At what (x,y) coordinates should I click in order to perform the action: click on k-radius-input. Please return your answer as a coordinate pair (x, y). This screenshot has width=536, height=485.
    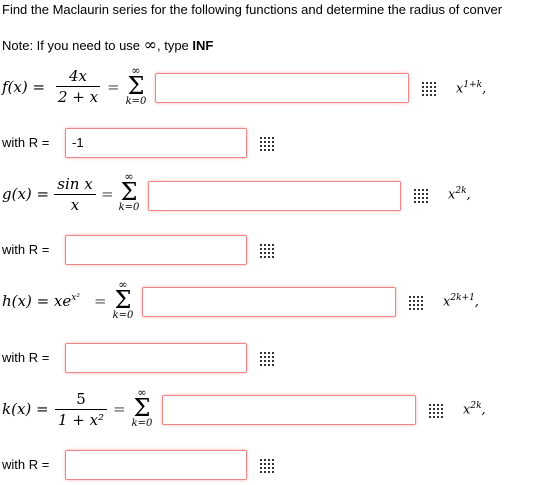
    Looking at the image, I should click on (156, 465).